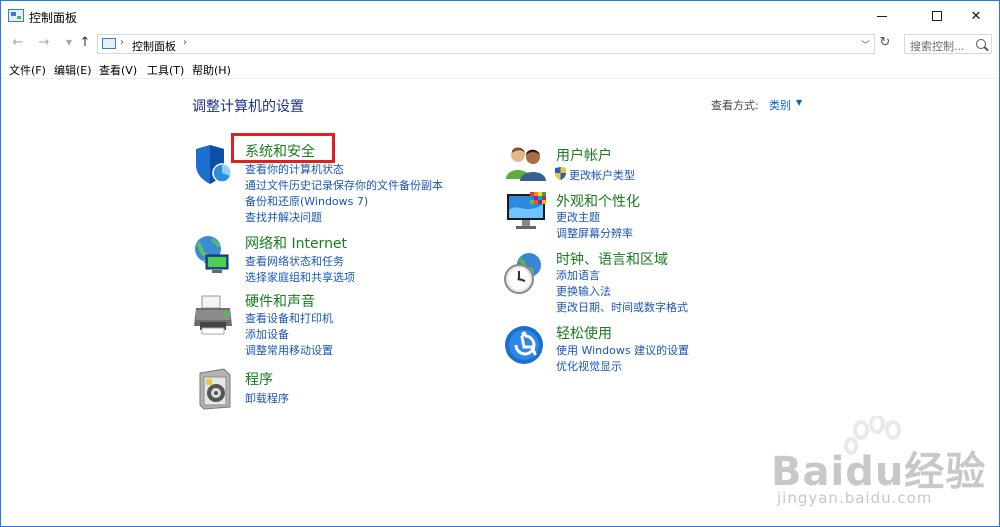  What do you see at coordinates (16, 15) in the screenshot?
I see `control-panel-app-icon` at bounding box center [16, 15].